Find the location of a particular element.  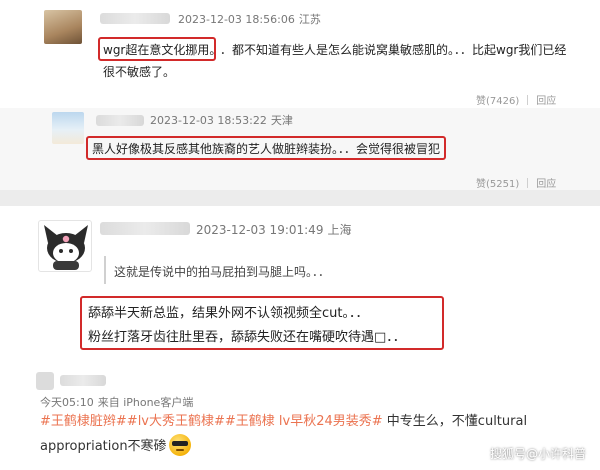

post-time: 今天05:10 is located at coordinates (67, 402).